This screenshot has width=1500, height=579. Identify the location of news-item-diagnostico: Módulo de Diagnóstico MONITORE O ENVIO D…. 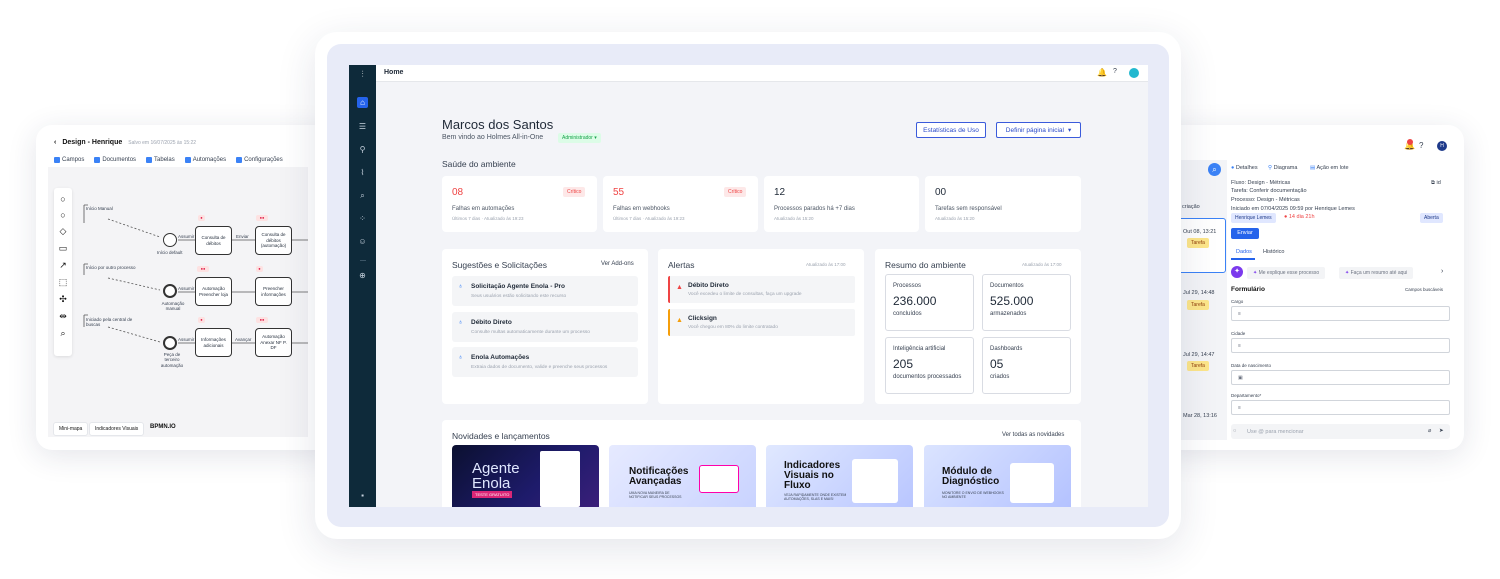
(997, 476).